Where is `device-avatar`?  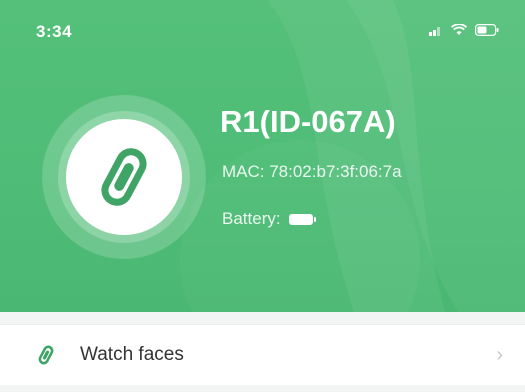 device-avatar is located at coordinates (124, 177).